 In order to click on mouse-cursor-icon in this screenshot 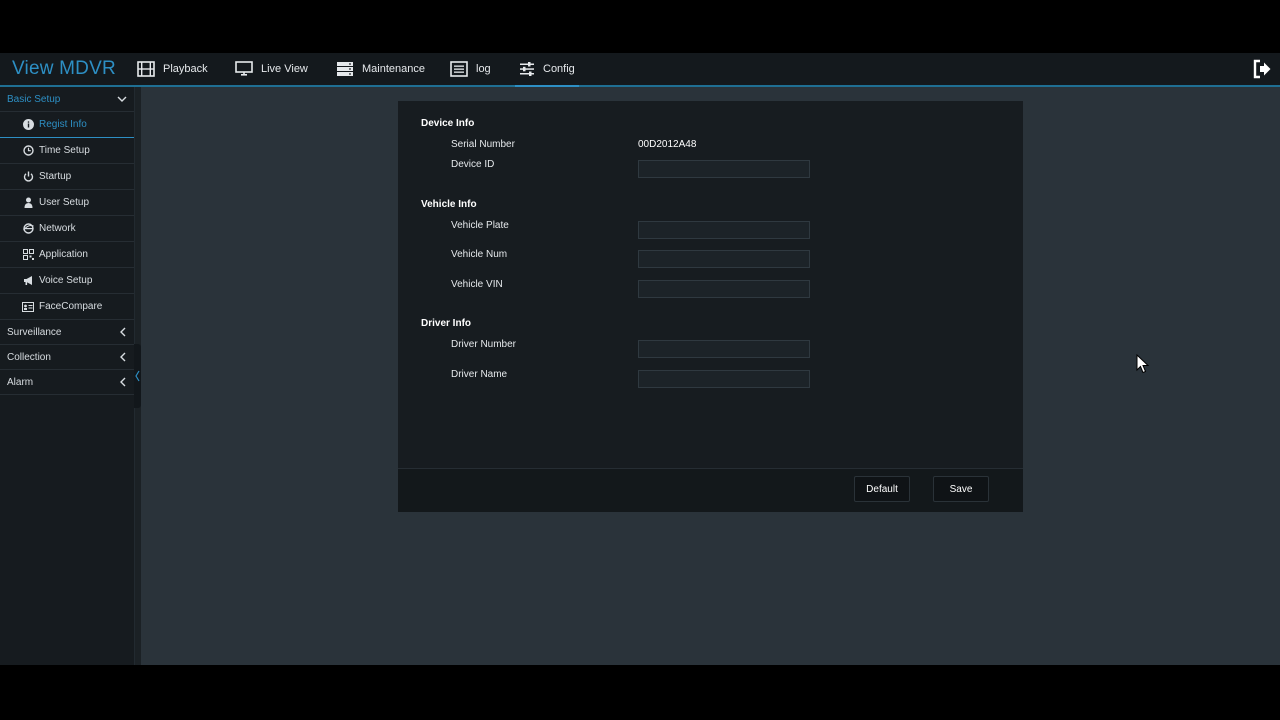, I will do `click(1143, 364)`.